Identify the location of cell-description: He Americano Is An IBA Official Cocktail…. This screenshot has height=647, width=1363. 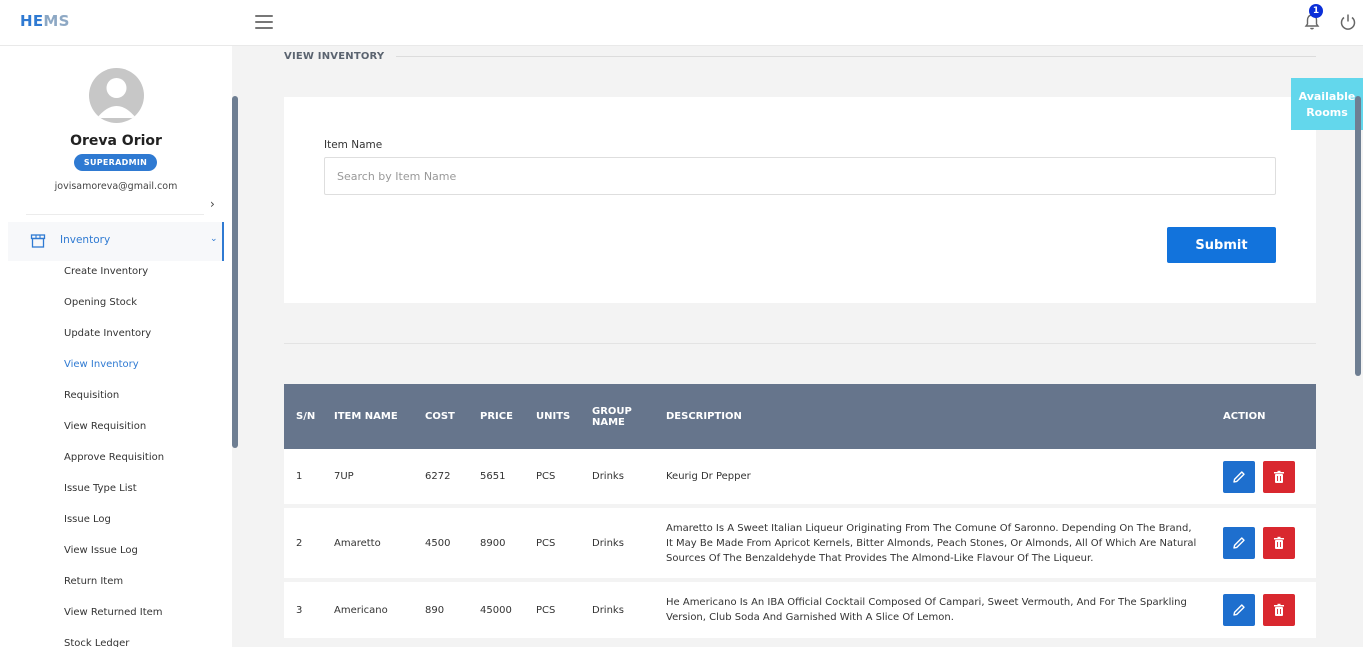
(938, 612).